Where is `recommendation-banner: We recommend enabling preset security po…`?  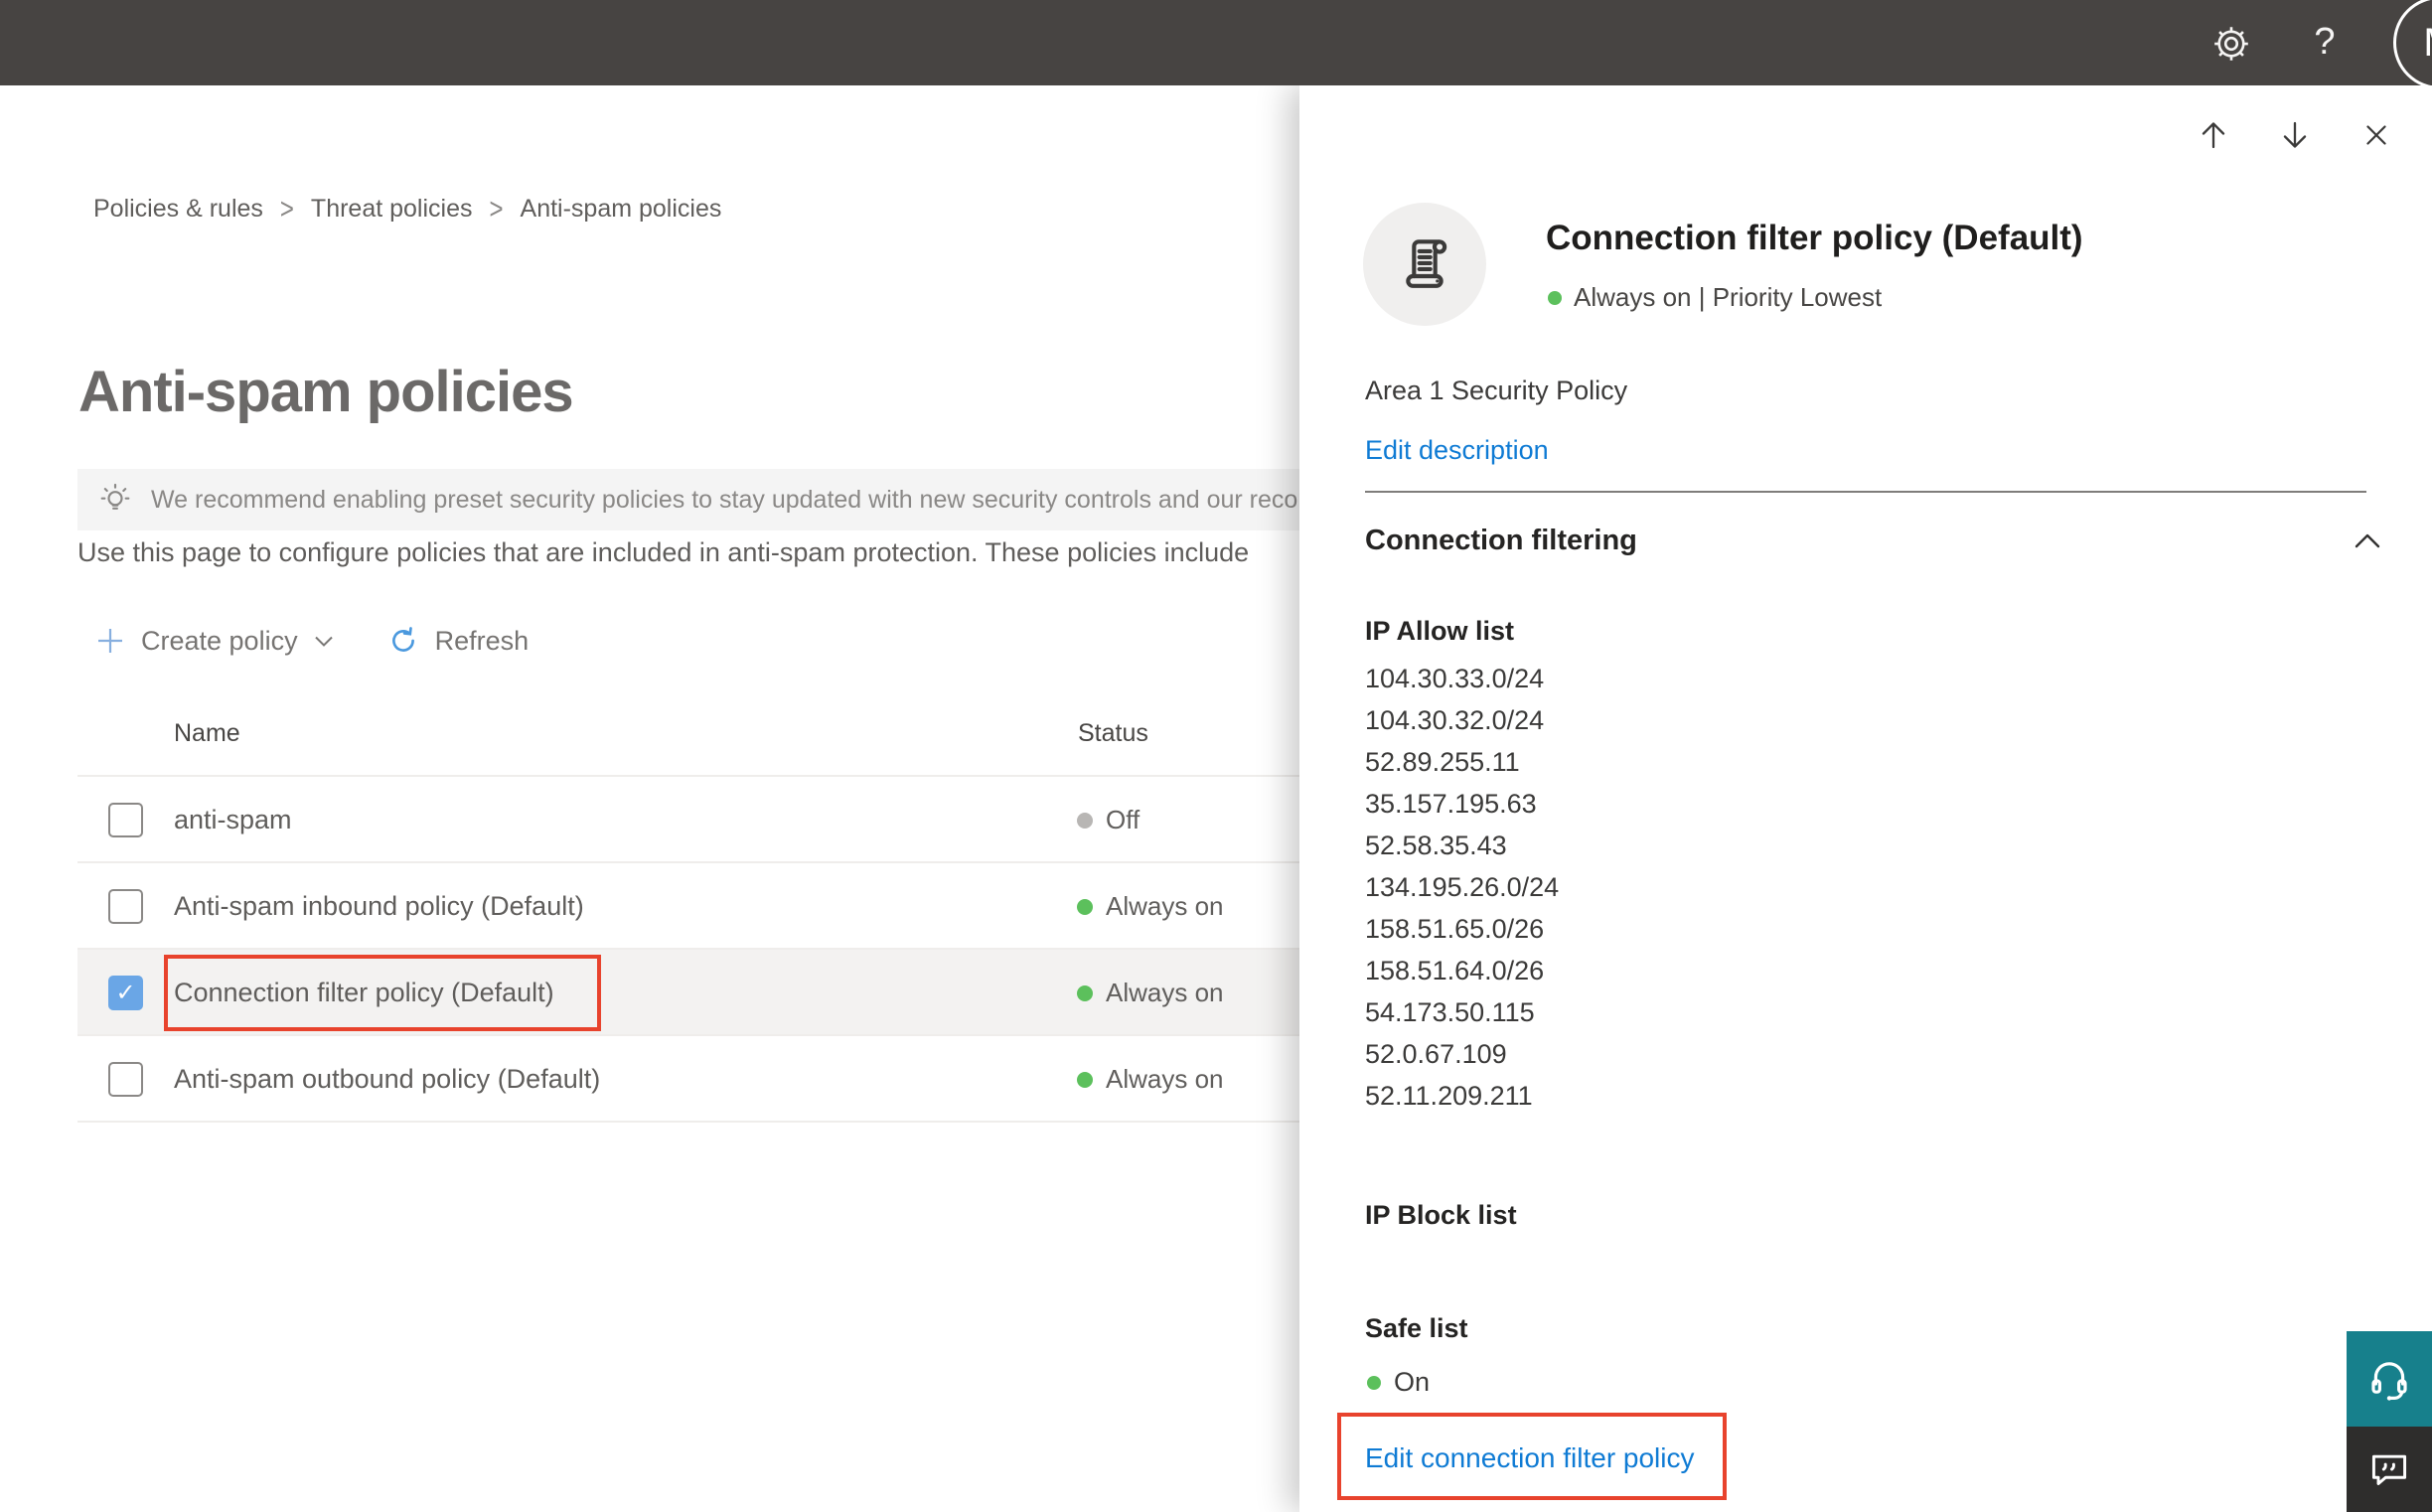 recommendation-banner: We recommend enabling preset security po… is located at coordinates (688, 499).